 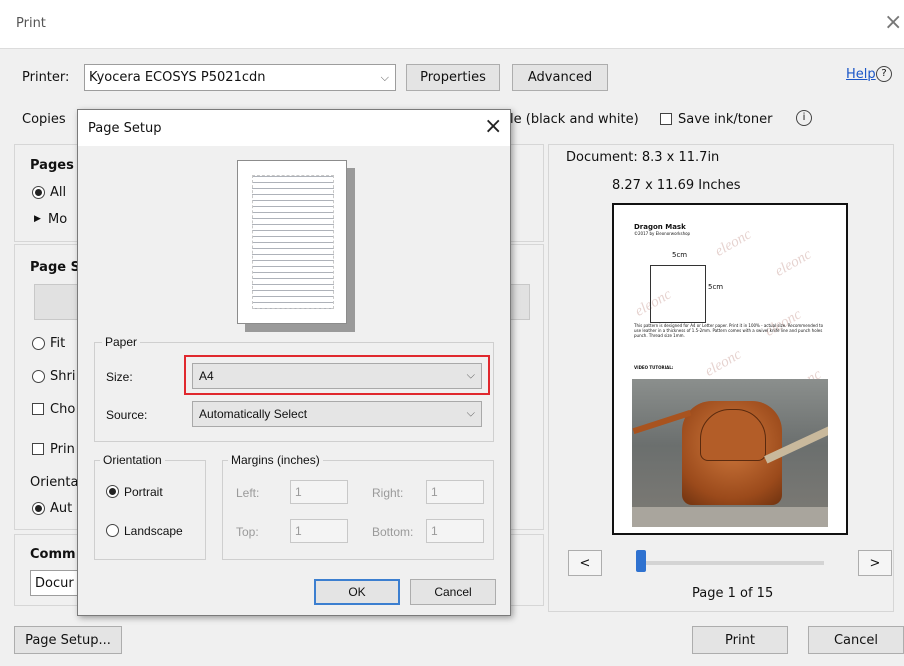 I want to click on copies-label: Copies, so click(x=44, y=119).